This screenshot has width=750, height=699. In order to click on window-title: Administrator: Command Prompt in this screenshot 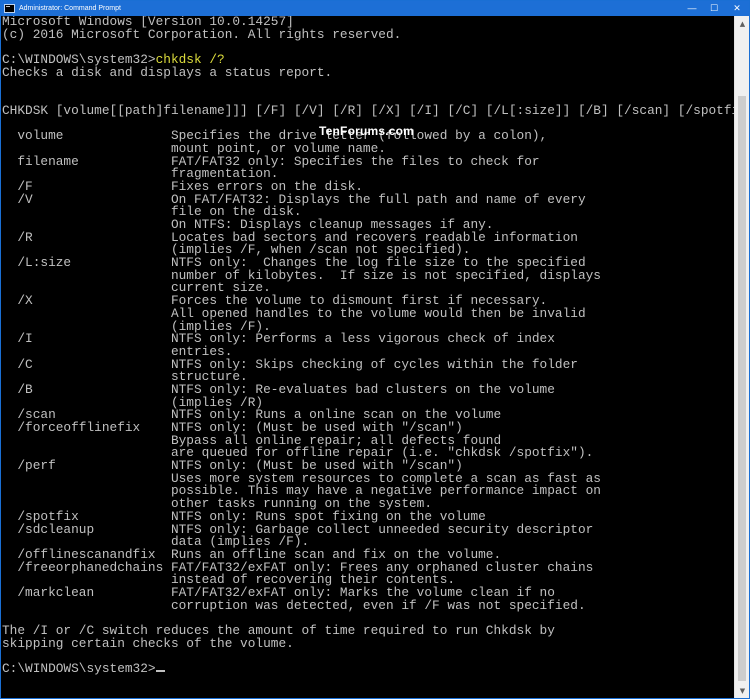, I will do `click(70, 8)`.